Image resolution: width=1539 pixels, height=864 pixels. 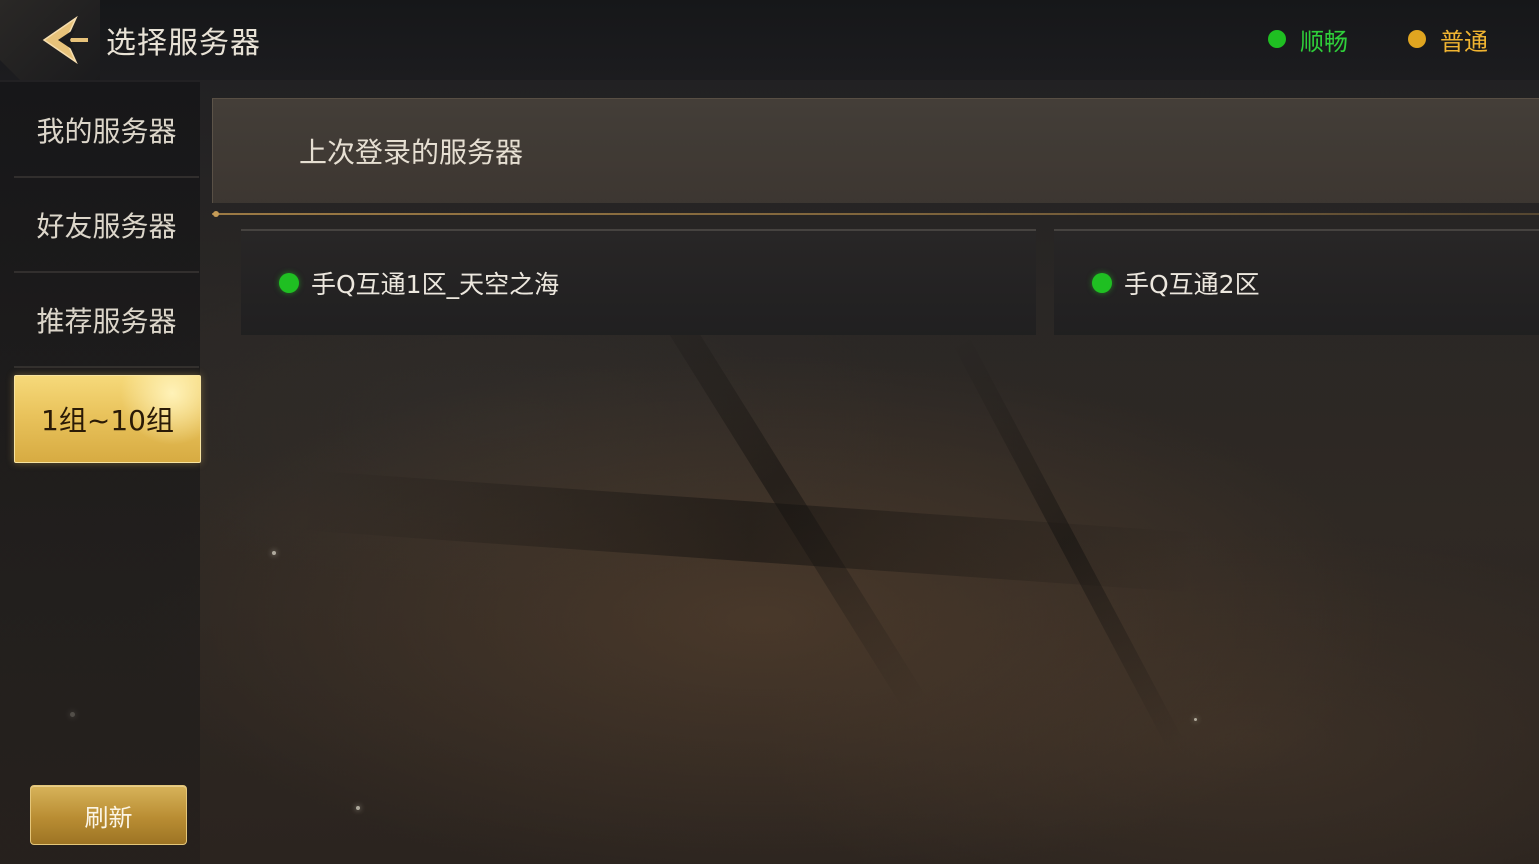 I want to click on section-title: 上次登录的服务器, so click(x=411, y=152).